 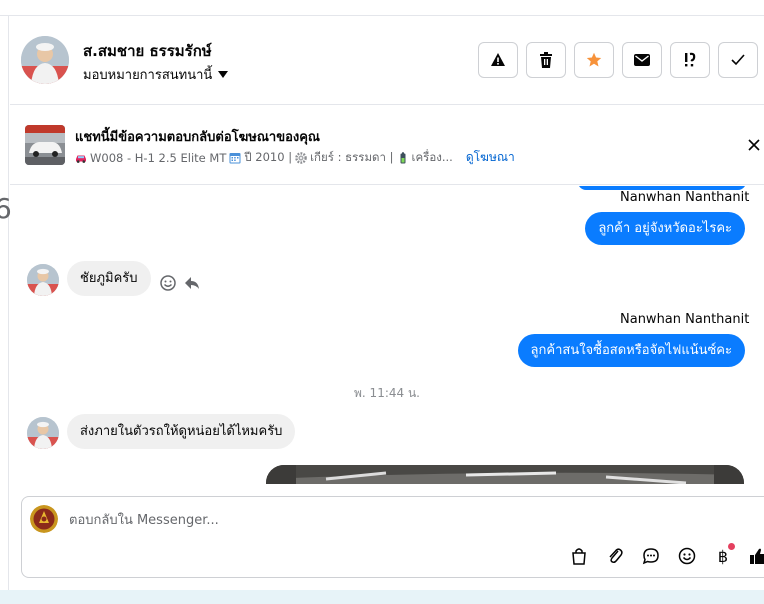 I want to click on envelope-icon, so click(x=642, y=60).